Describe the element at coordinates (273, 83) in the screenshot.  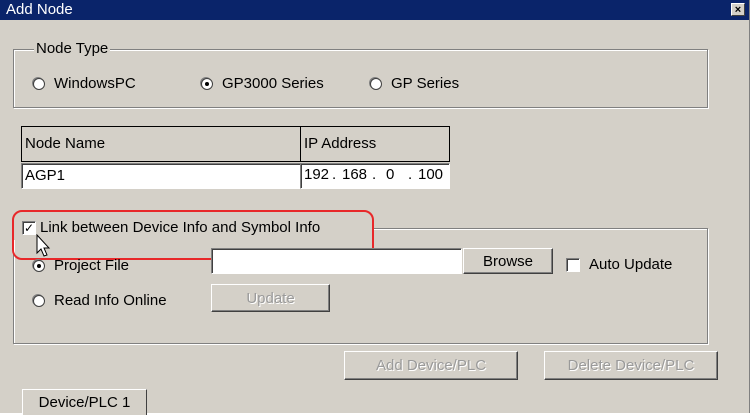
I see `radio-gp3000-series-label: GP3000 Series` at that location.